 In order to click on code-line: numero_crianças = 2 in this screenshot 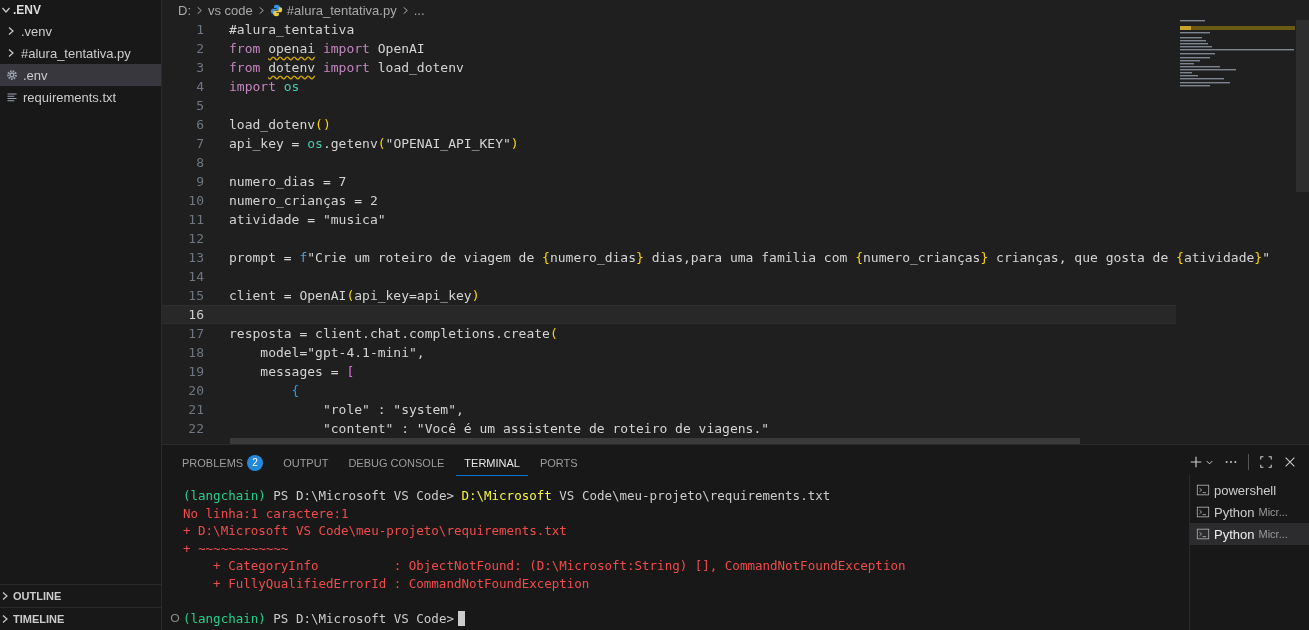, I will do `click(303, 200)`.